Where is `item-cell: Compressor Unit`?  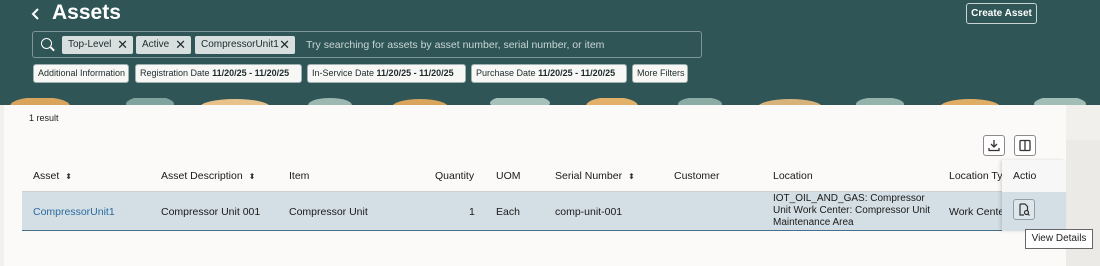 item-cell: Compressor Unit is located at coordinates (328, 212).